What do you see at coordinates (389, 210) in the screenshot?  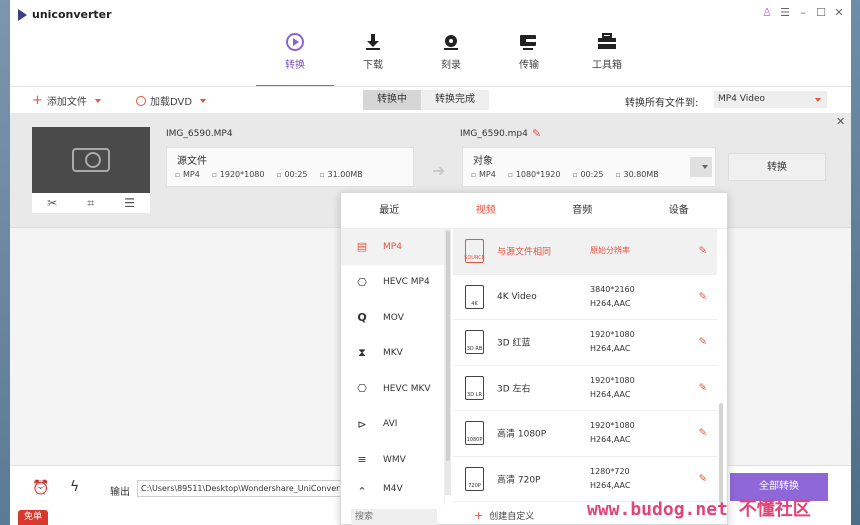 I see `tab-recent: 最近` at bounding box center [389, 210].